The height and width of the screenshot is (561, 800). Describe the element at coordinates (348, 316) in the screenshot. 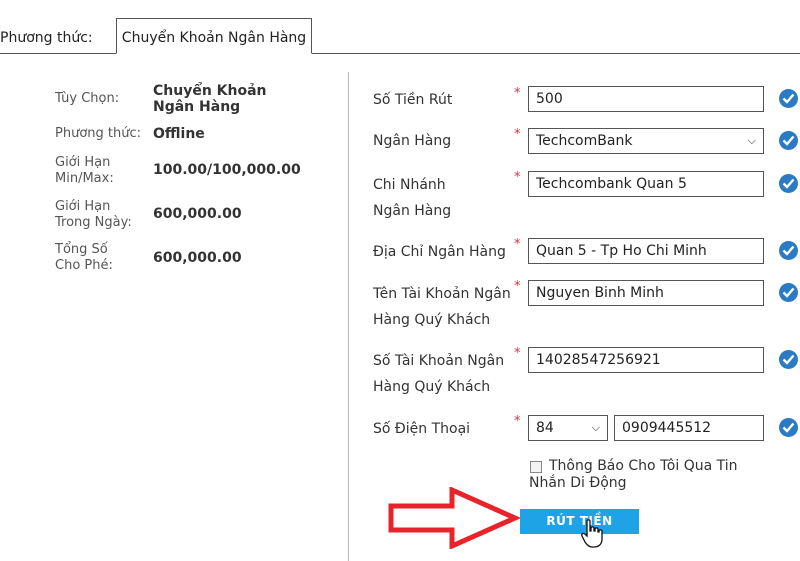

I see `panel-divider` at that location.